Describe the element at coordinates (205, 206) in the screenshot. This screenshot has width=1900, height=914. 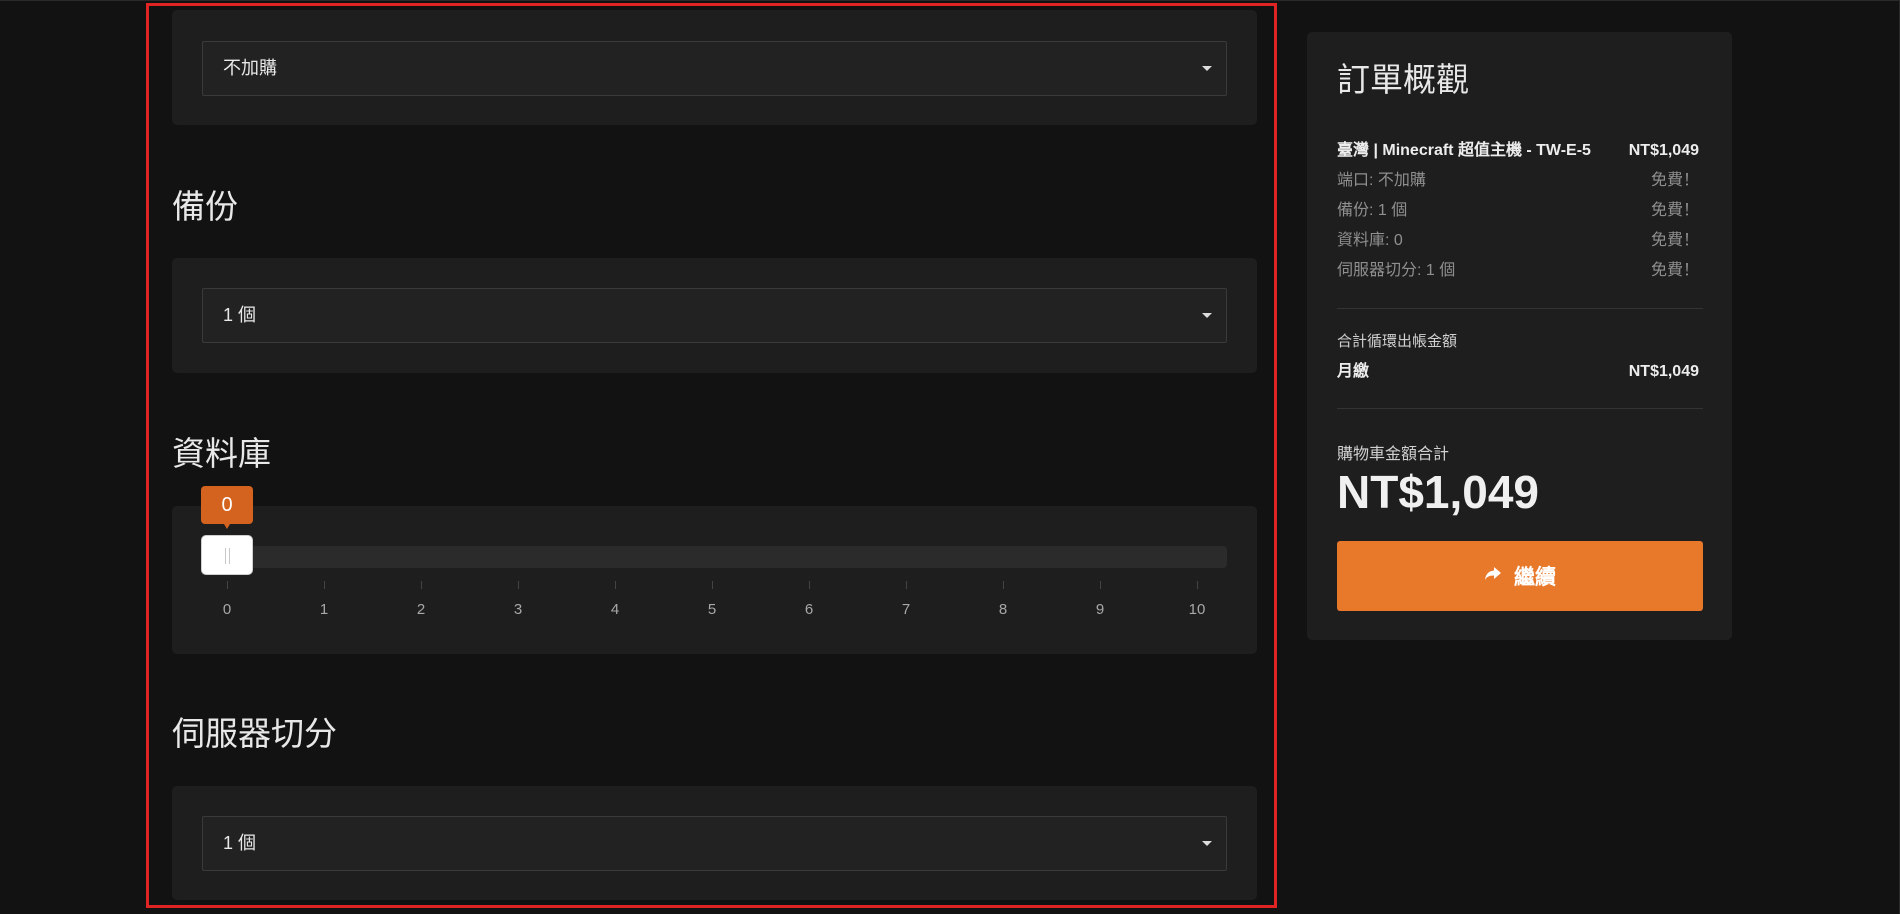
I see `backup-section-title: 備份` at that location.